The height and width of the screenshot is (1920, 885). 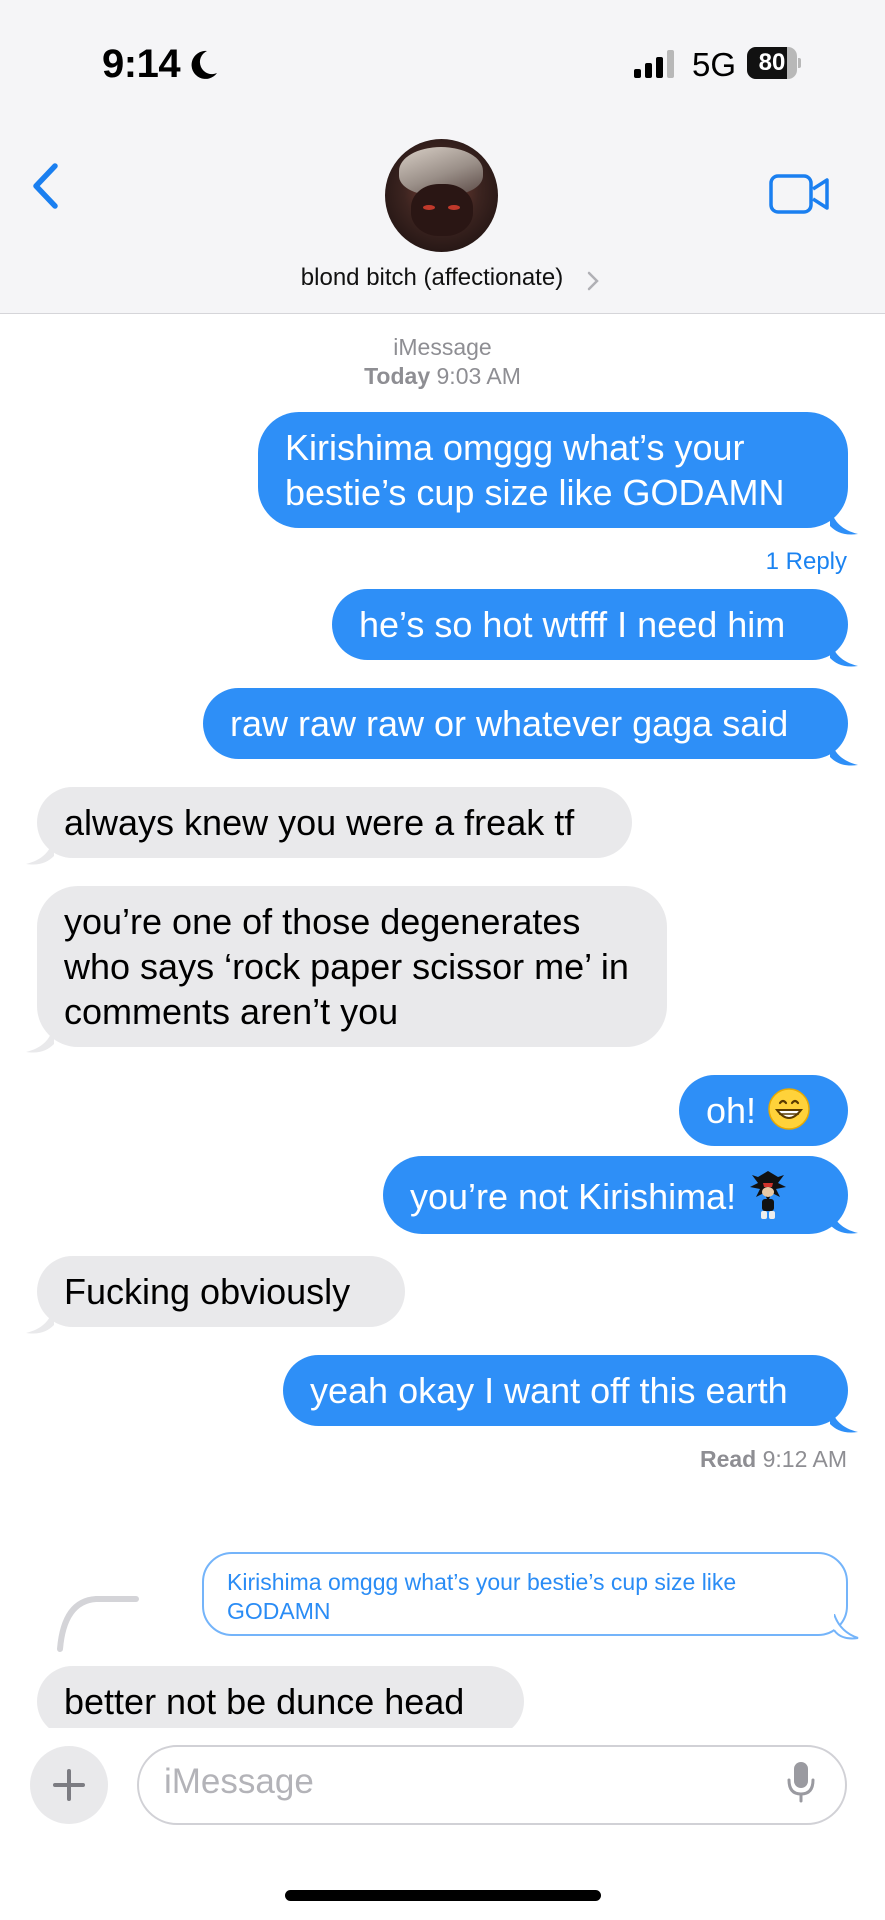 I want to click on read-receipt: Read 9:12 AM, so click(x=773, y=1459).